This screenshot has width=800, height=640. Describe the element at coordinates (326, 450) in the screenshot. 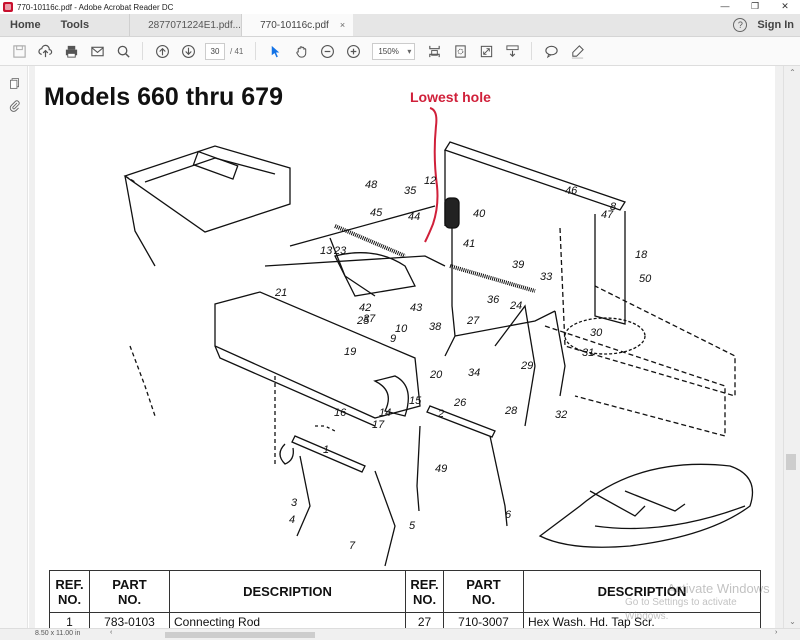

I see `callout-label-1: 1` at that location.